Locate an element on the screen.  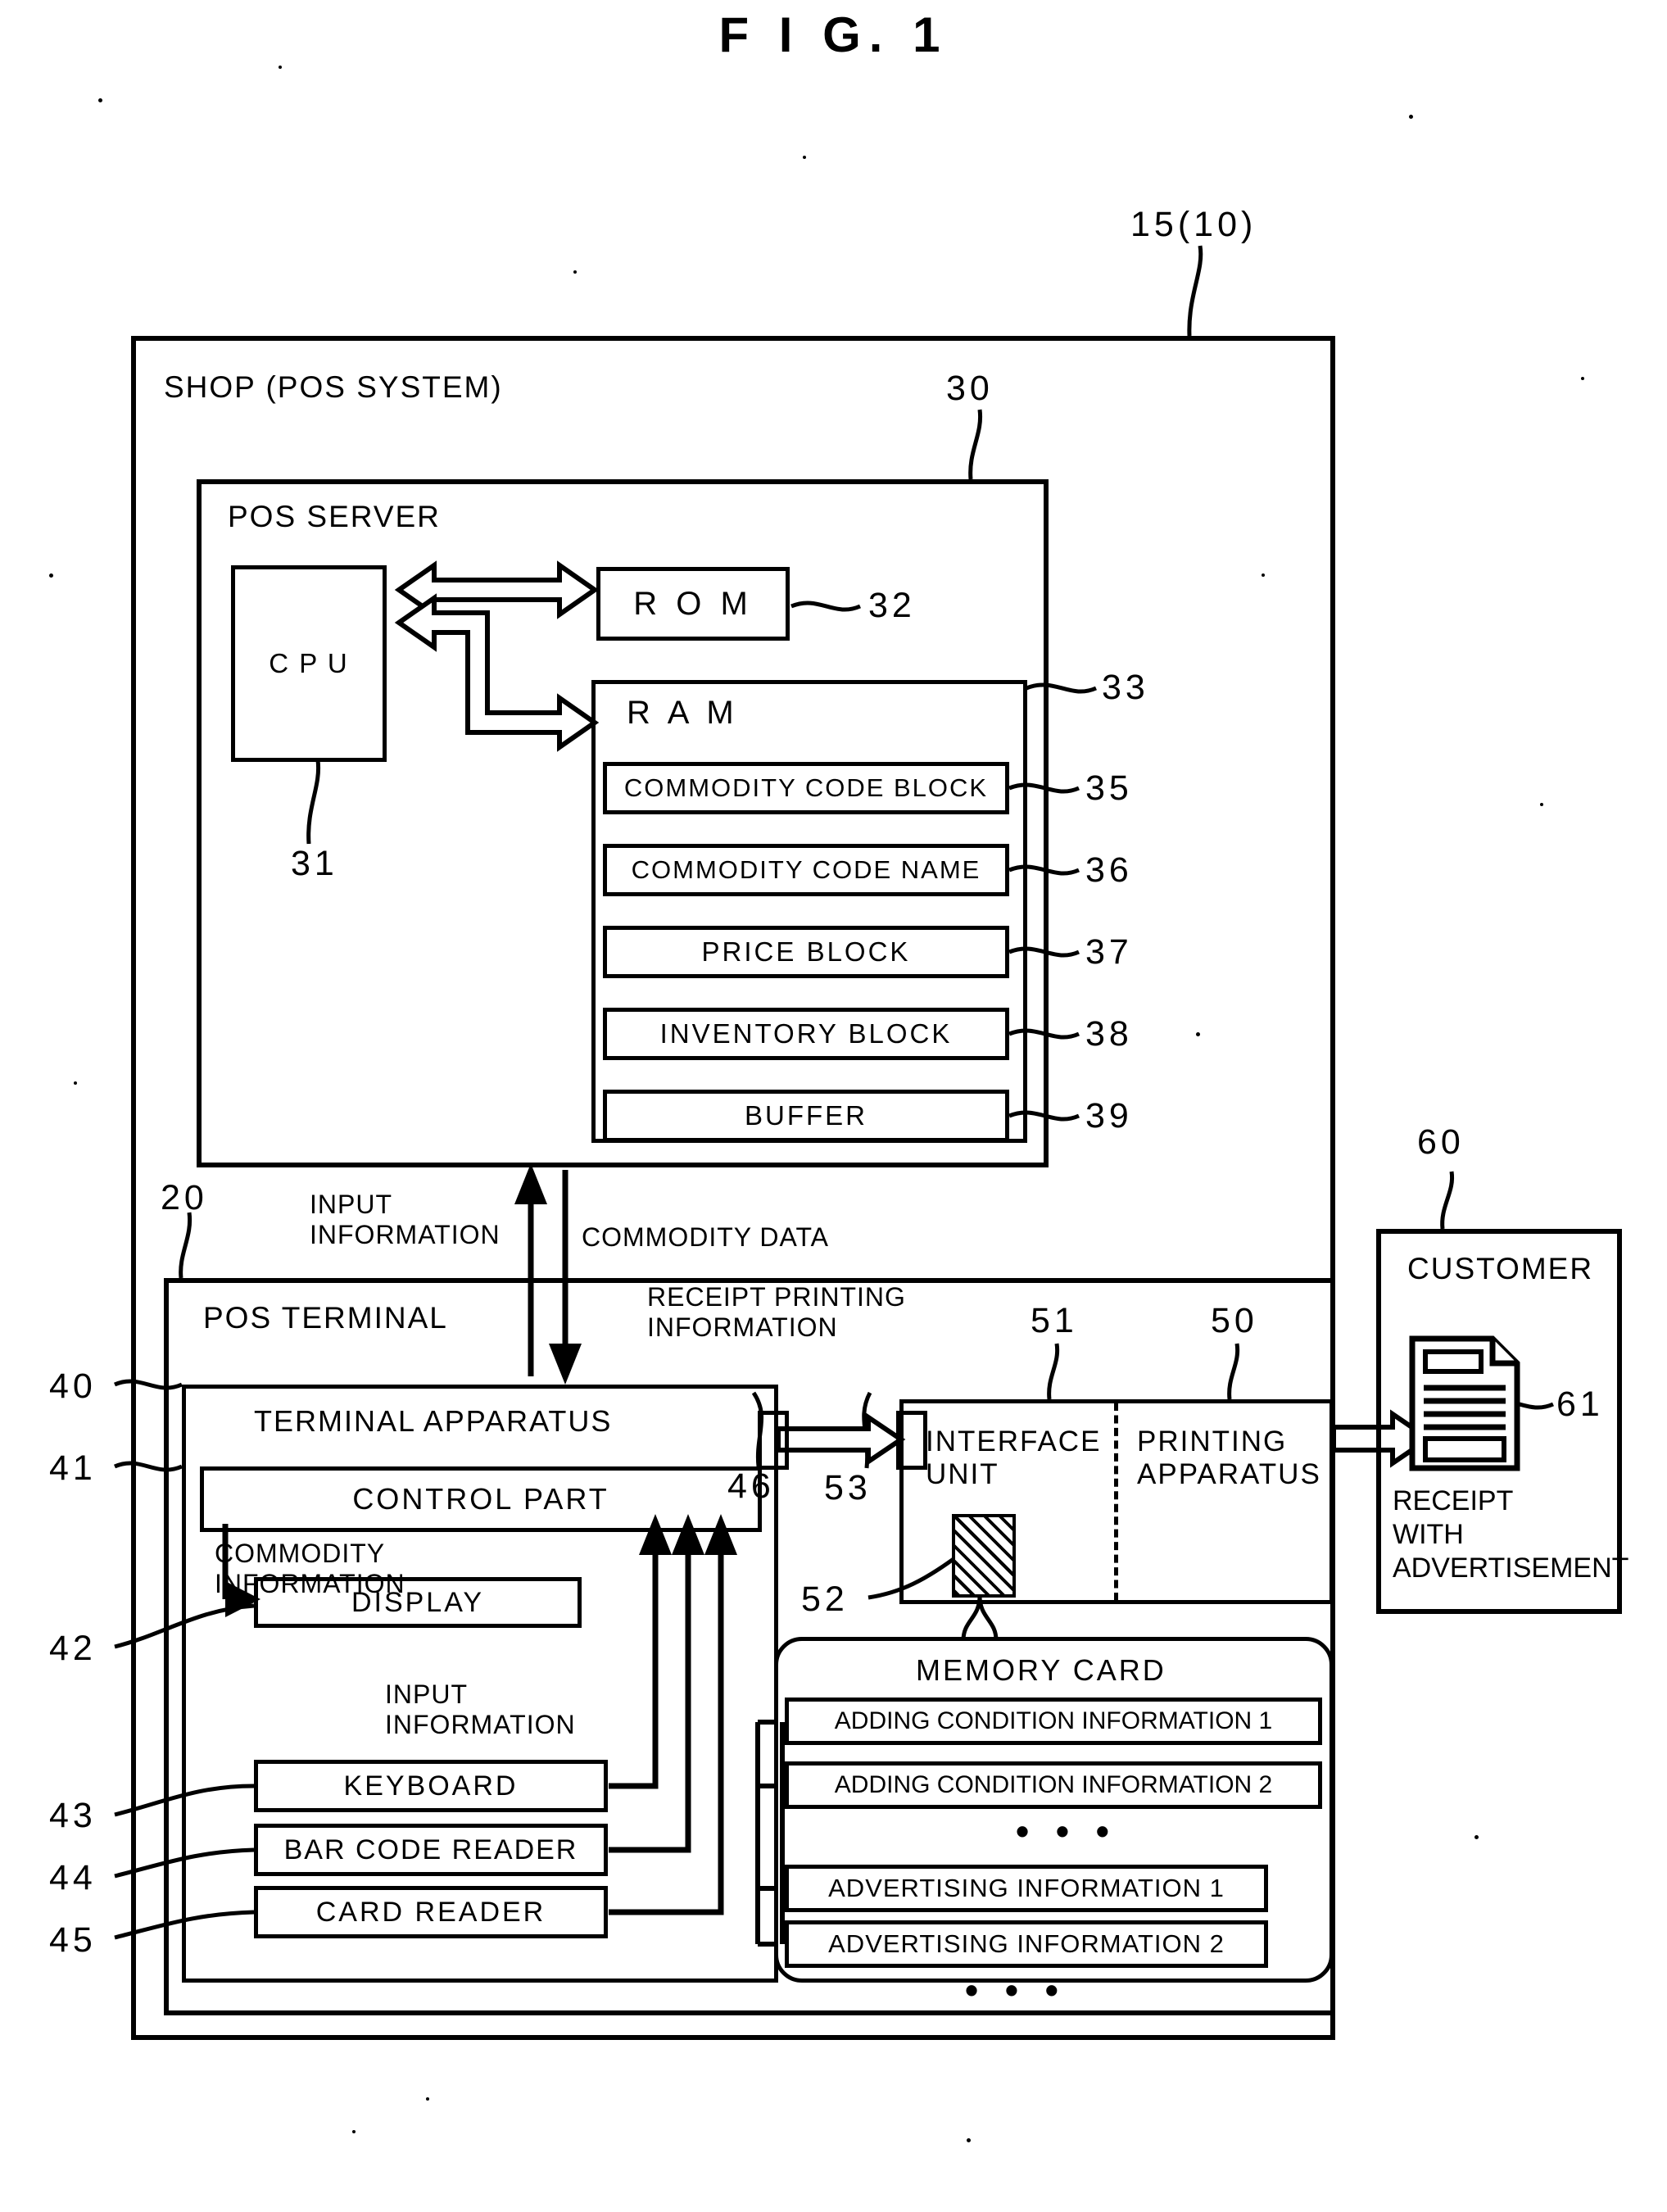
ref-customer: 60 is located at coordinates (1441, 1142).